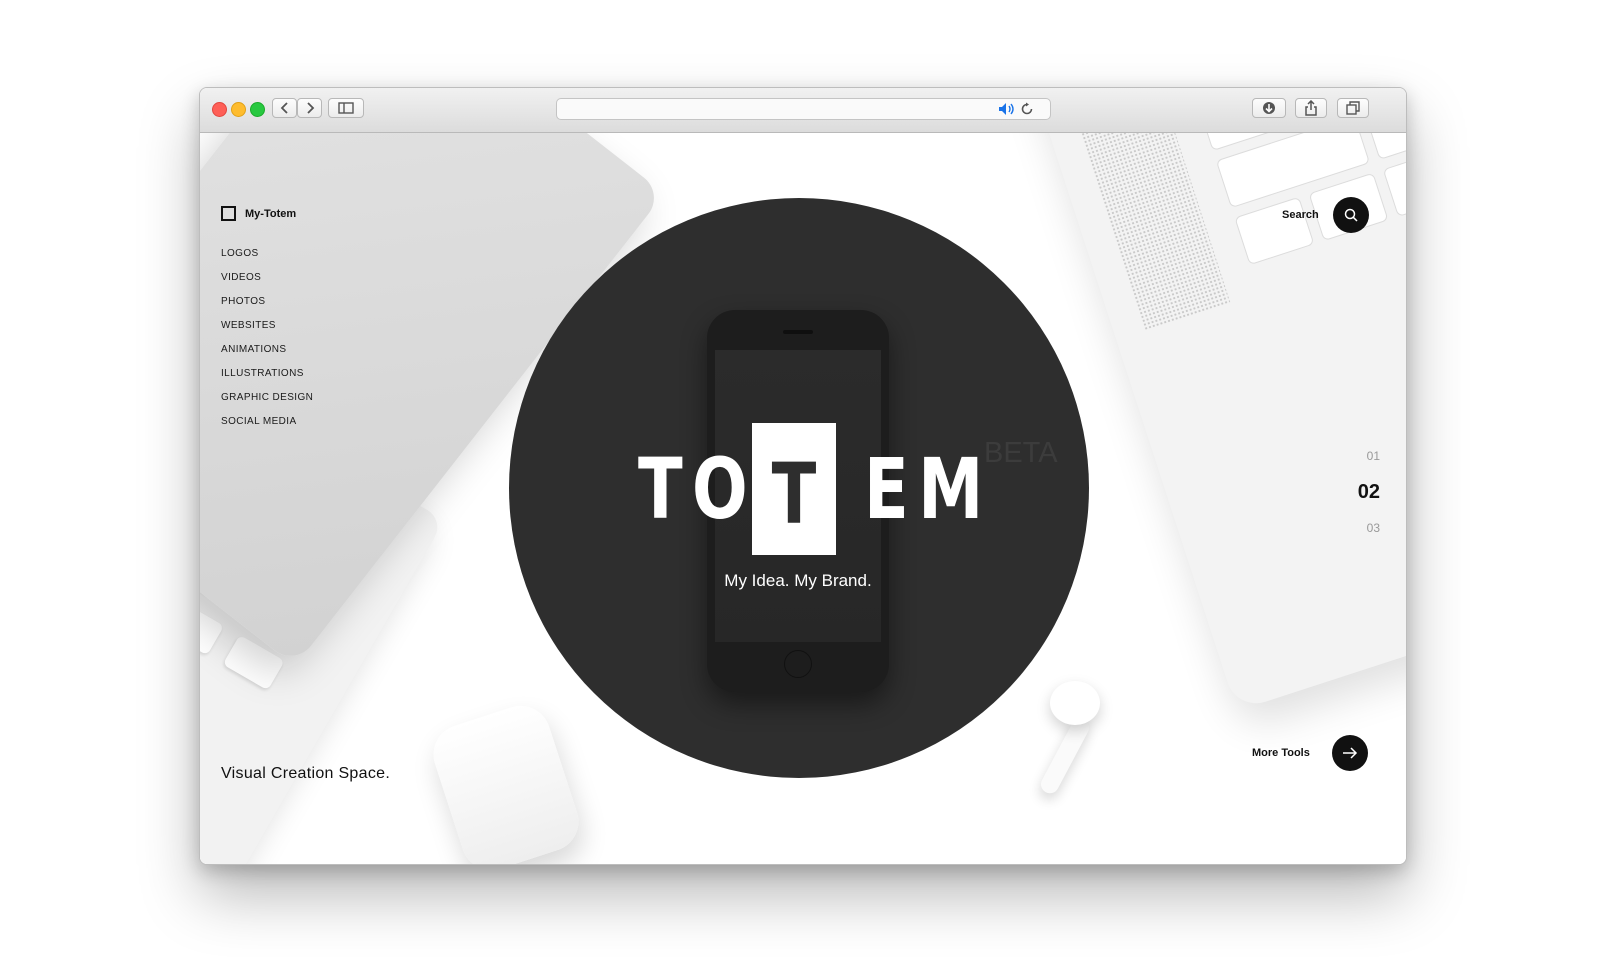 The image size is (1600, 957). I want to click on pager-item-01: 01, so click(1350, 456).